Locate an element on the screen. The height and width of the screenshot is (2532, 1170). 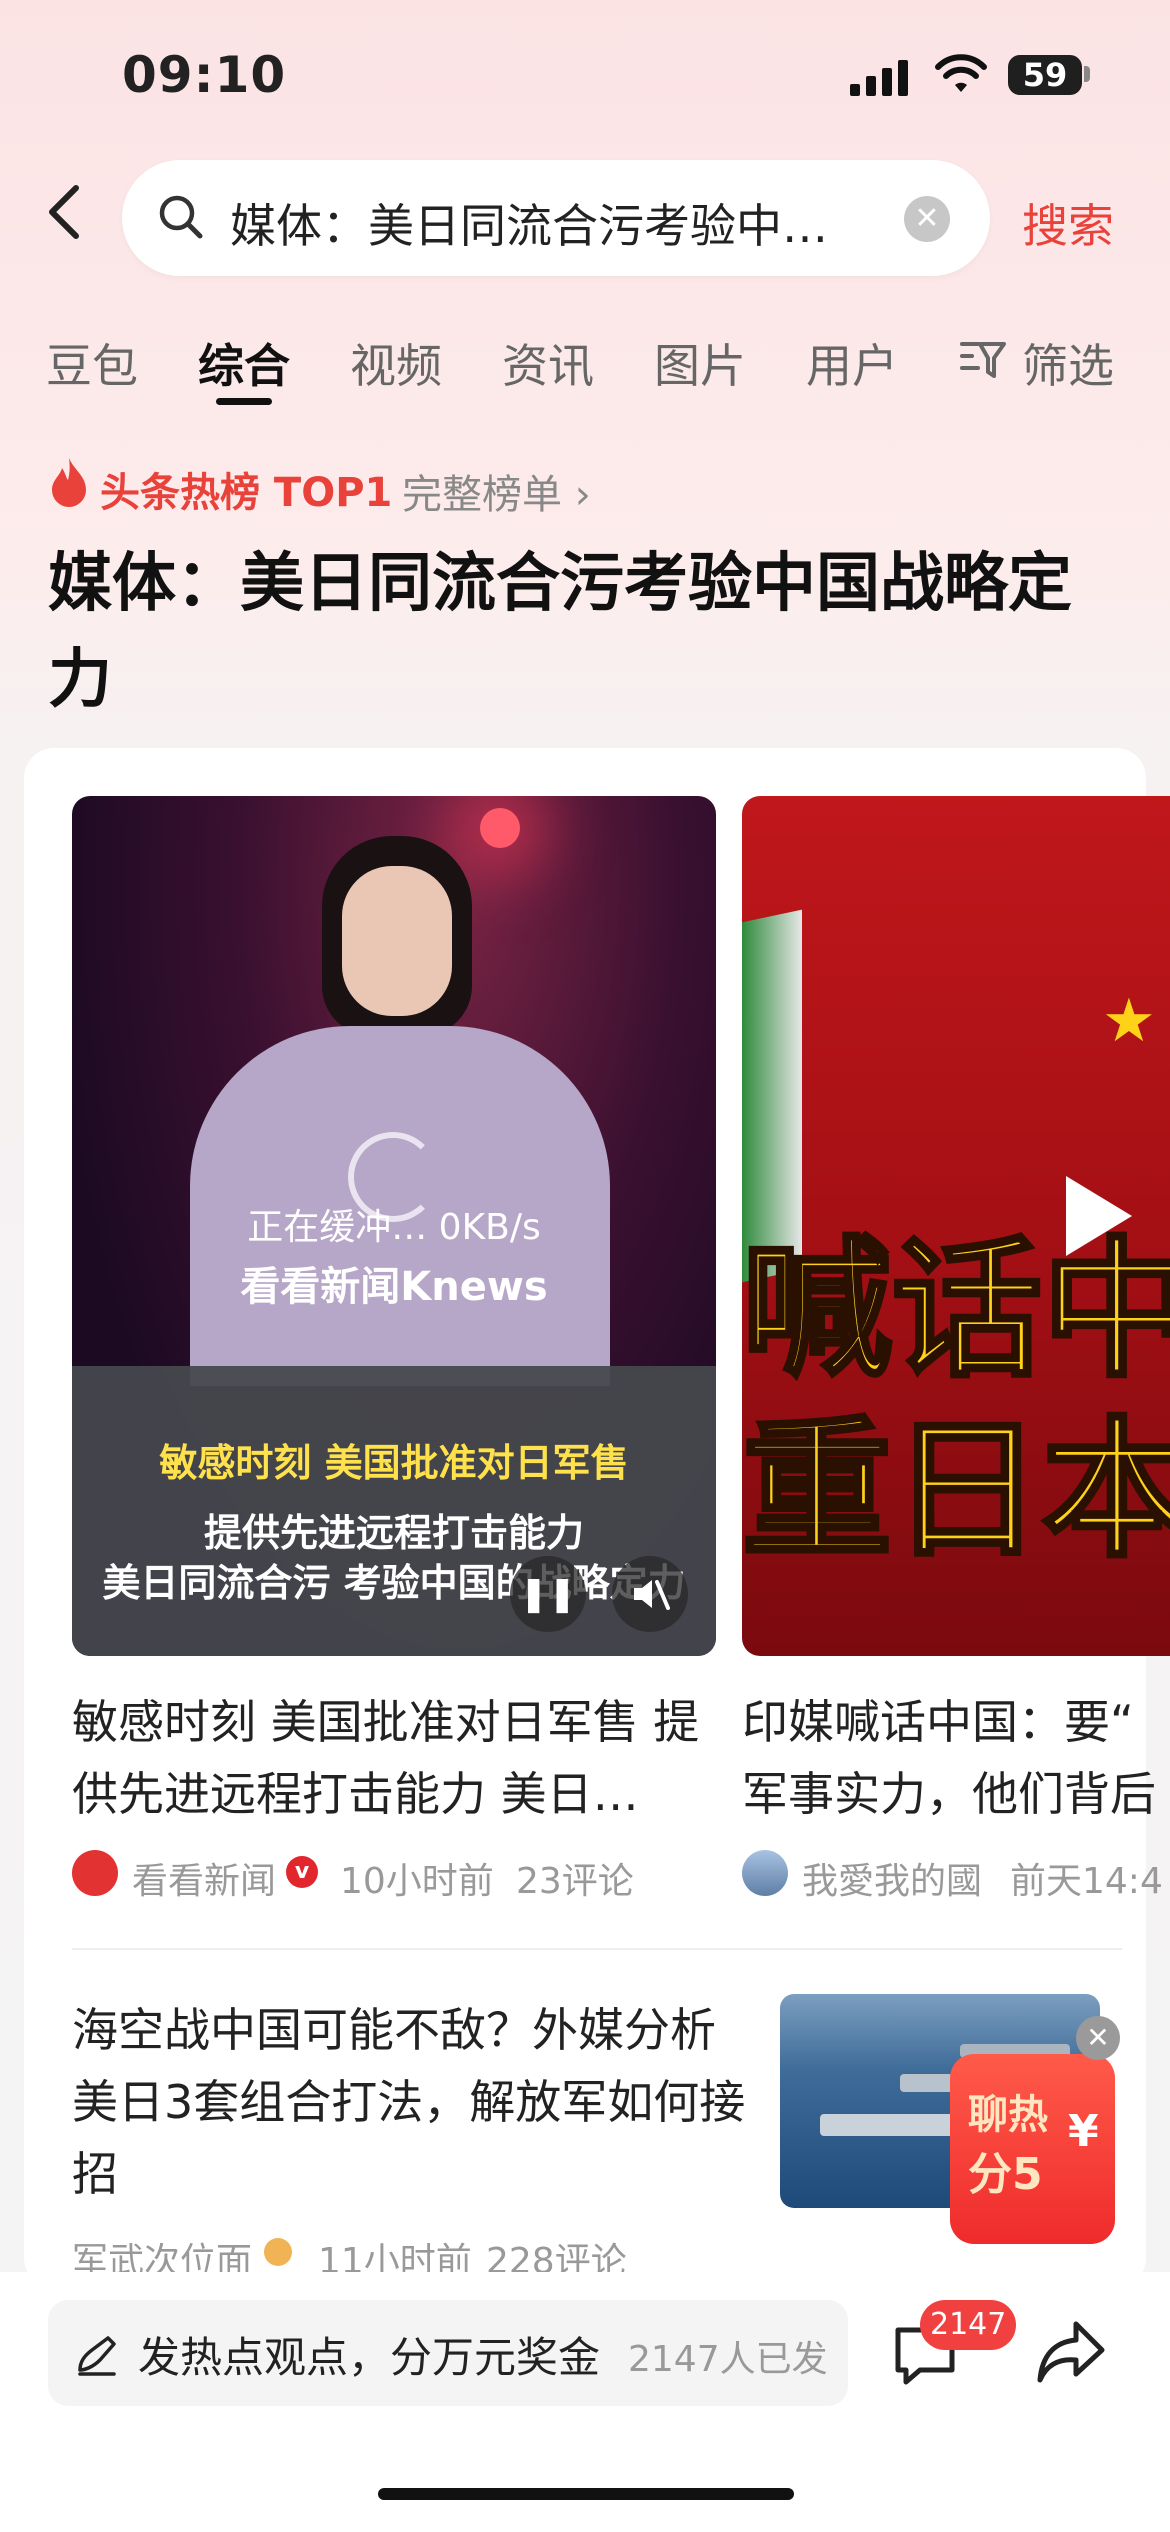
wifi-icon is located at coordinates (961, 73).